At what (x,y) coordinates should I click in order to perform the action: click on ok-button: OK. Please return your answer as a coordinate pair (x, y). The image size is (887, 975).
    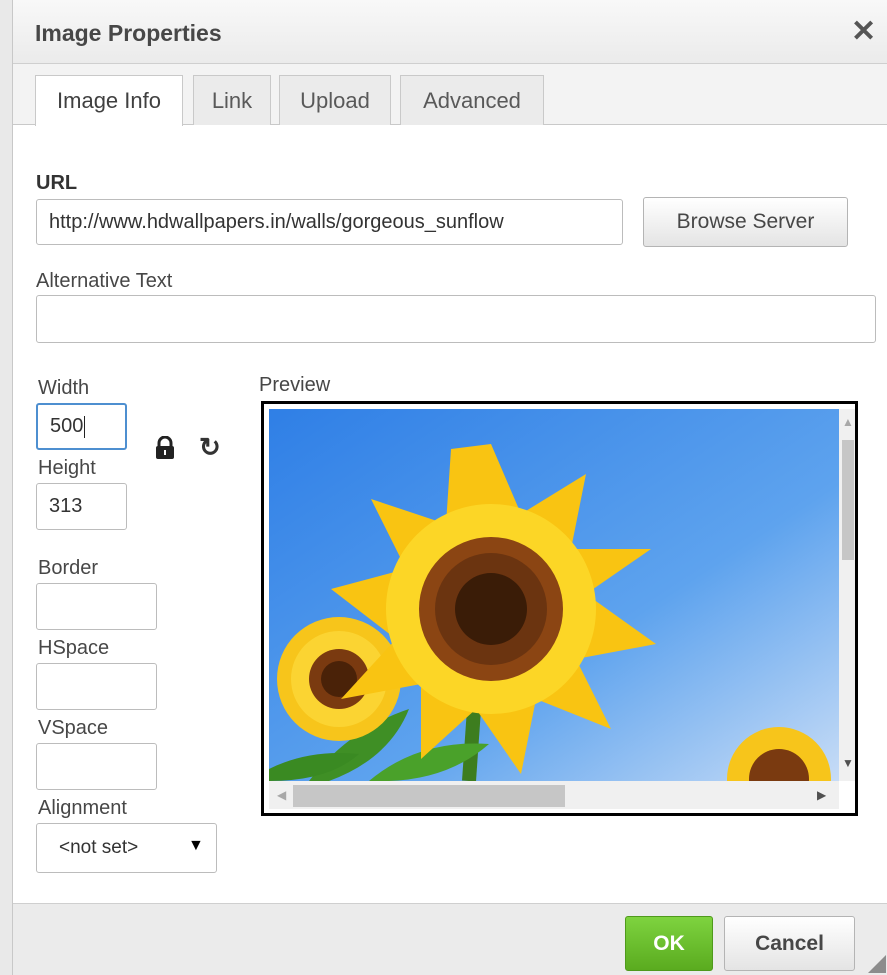
    Looking at the image, I should click on (669, 943).